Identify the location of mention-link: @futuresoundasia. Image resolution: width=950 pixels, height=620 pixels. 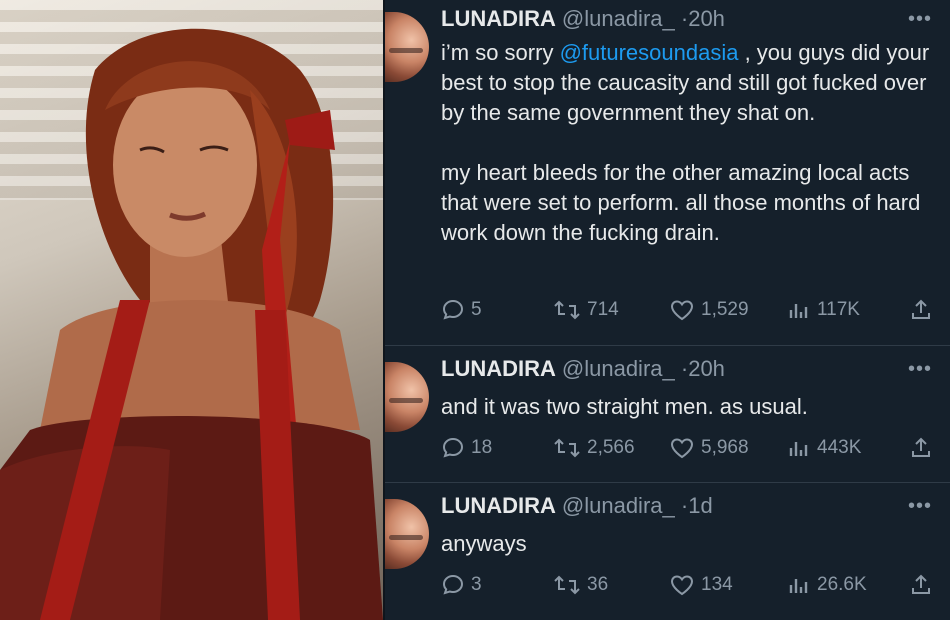
(649, 52).